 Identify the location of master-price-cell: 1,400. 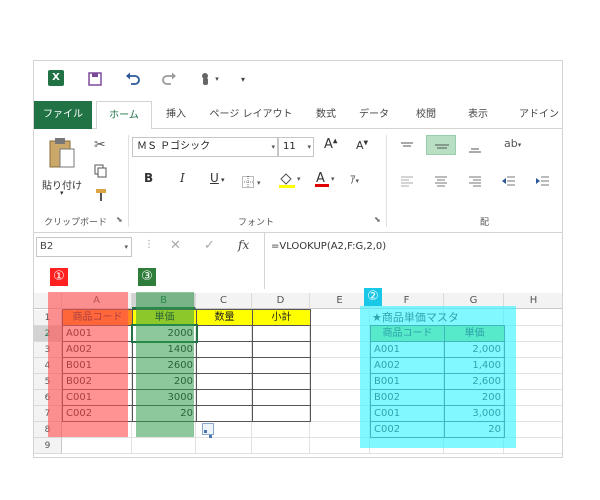
(474, 365).